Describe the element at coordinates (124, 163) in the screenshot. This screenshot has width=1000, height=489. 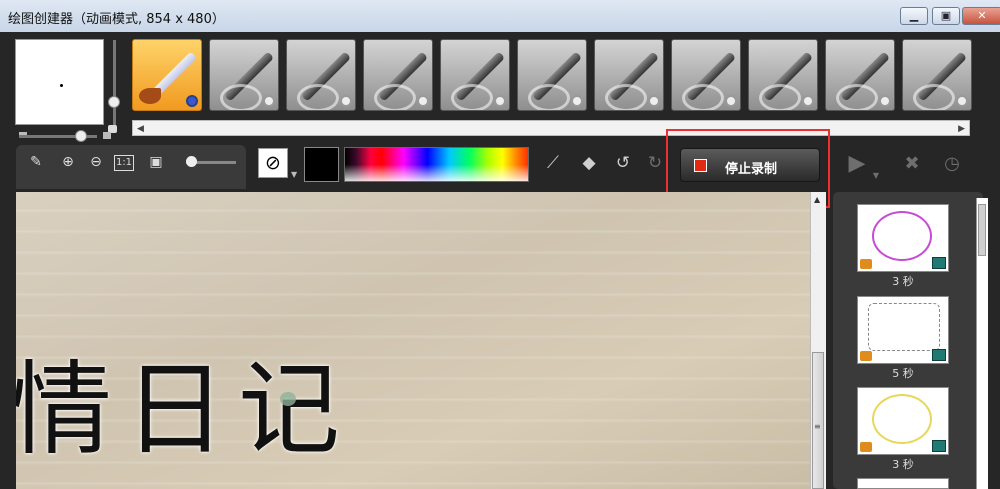
I see `actual-size-button: 1:1` at that location.